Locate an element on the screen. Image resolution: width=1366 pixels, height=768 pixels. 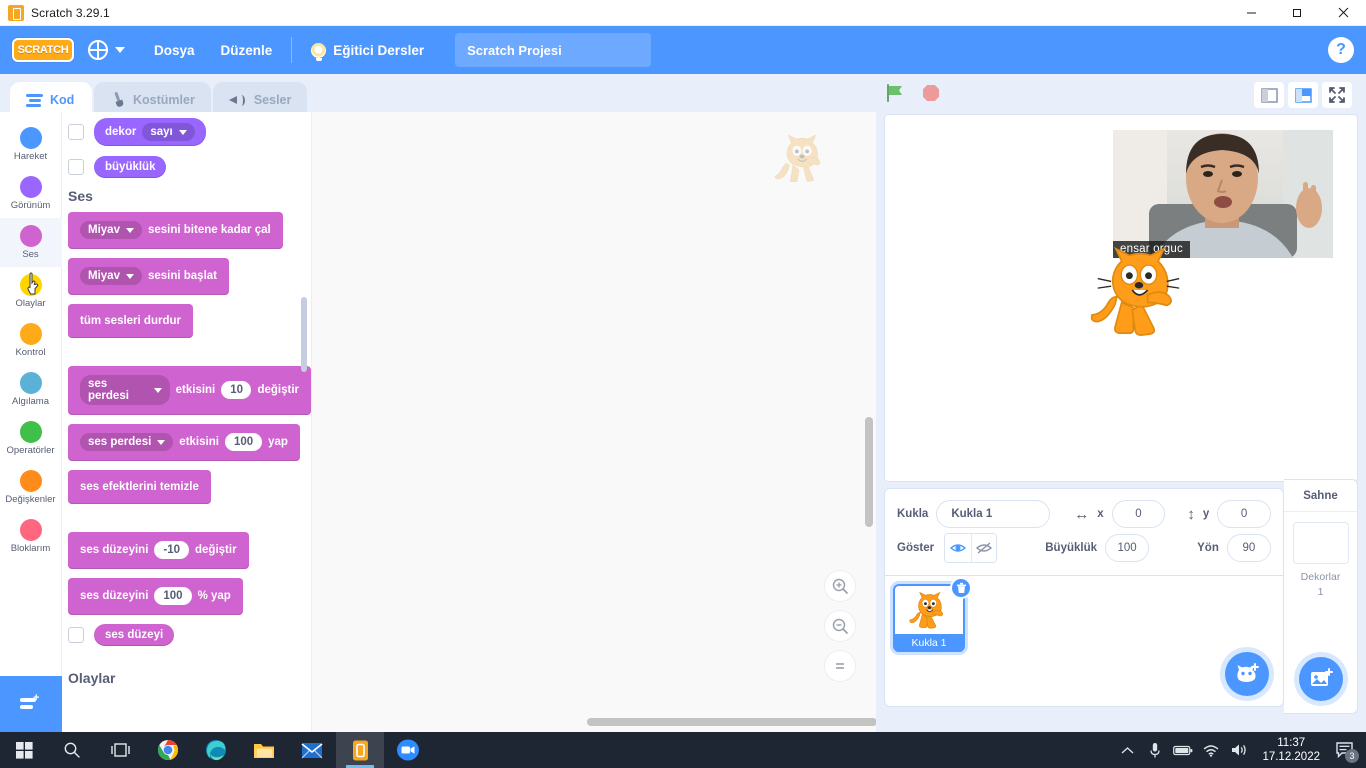
chrome-button is located at coordinates (168, 750).